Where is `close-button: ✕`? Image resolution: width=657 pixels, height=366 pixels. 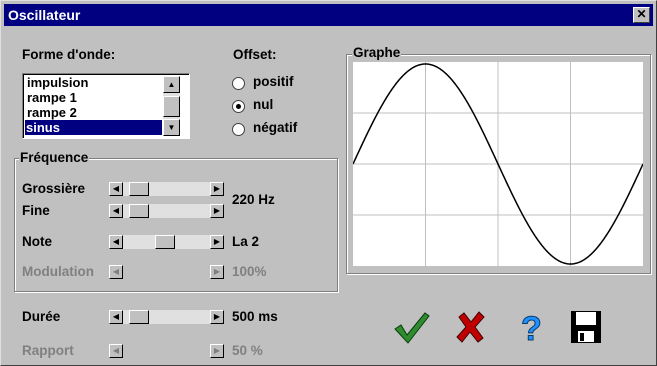 close-button: ✕ is located at coordinates (641, 15).